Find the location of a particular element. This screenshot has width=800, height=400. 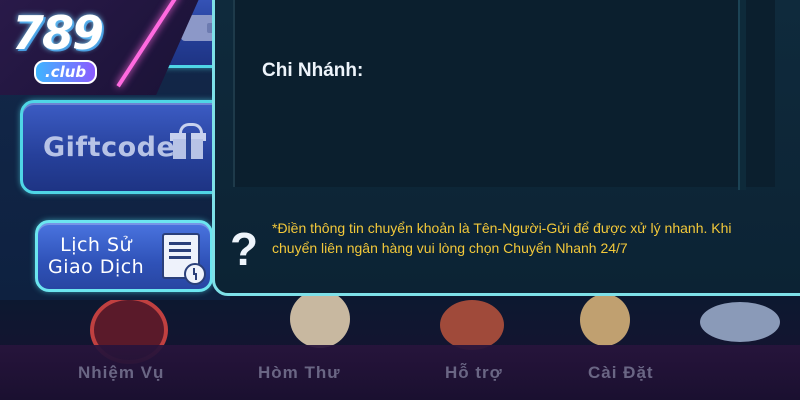

branch-label: Chi Nhánh: is located at coordinates (313, 70).